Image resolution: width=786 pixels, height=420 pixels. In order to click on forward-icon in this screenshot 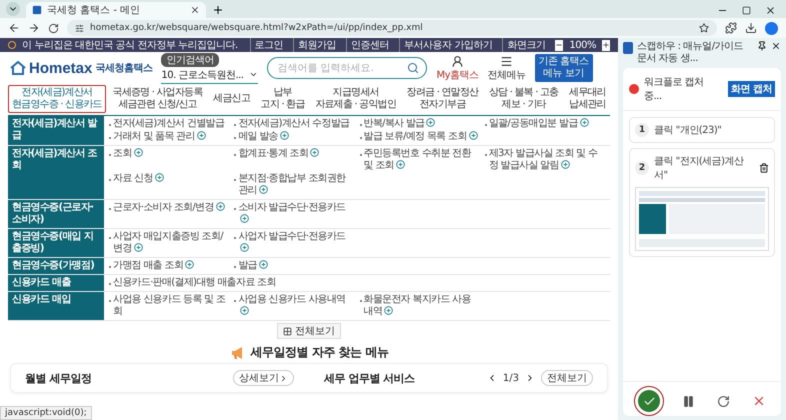, I will do `click(34, 28)`.